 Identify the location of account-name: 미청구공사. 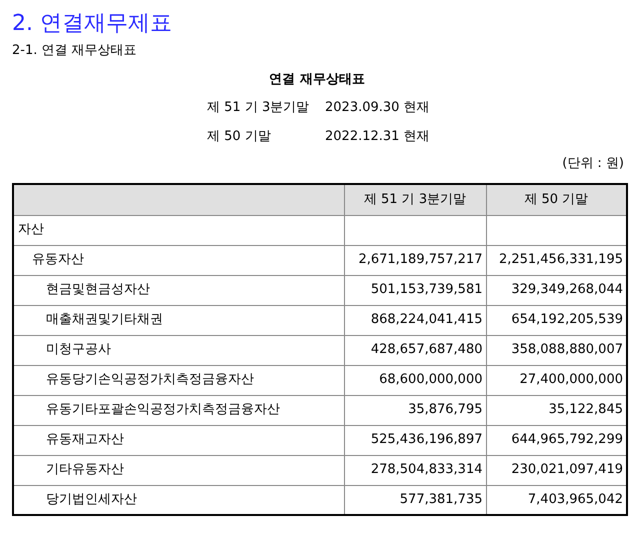
(78, 349).